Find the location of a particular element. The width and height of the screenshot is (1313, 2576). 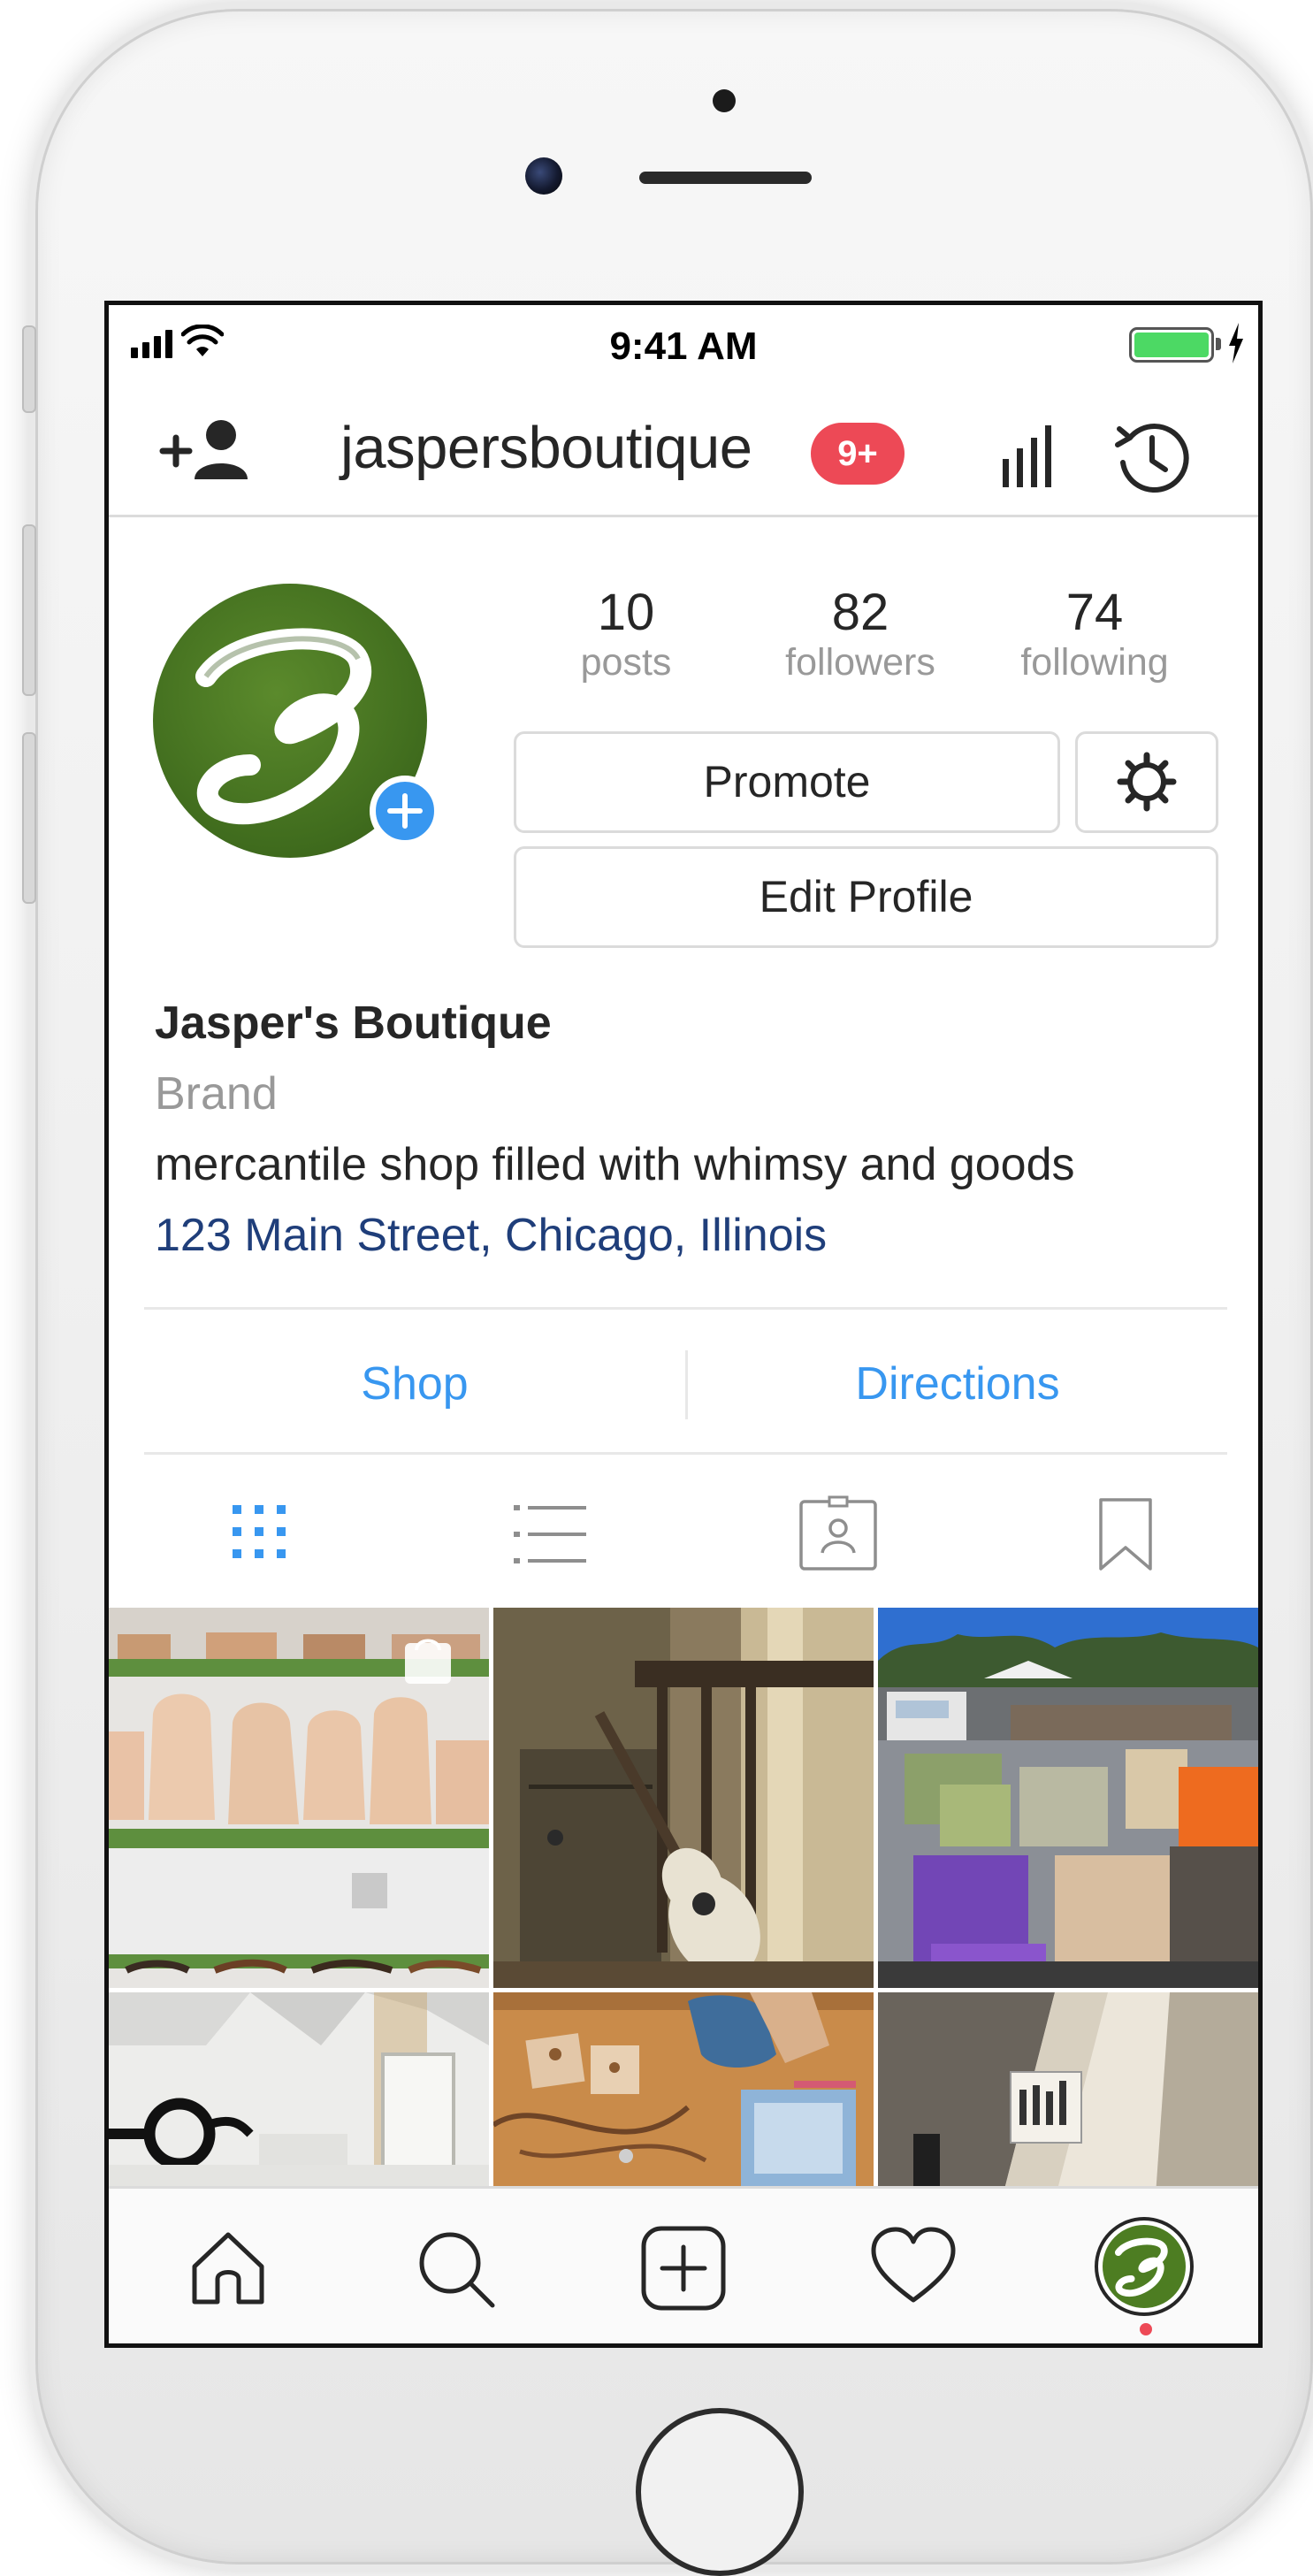

profile-avatar-icon is located at coordinates (1144, 2267).